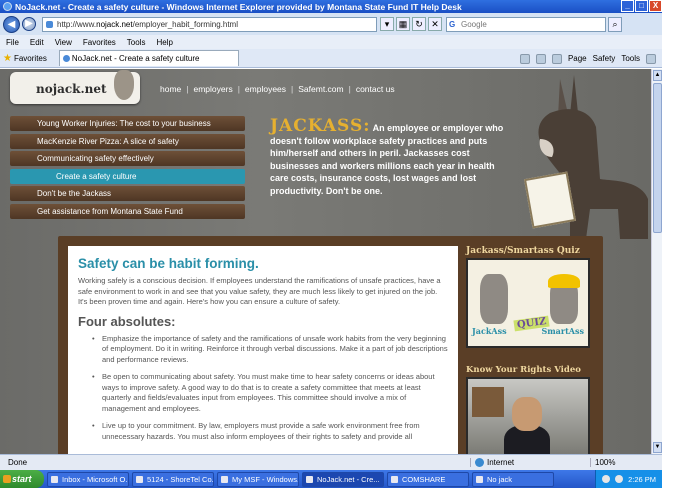 The image size is (695, 494). I want to click on clipboard-image, so click(550, 200).